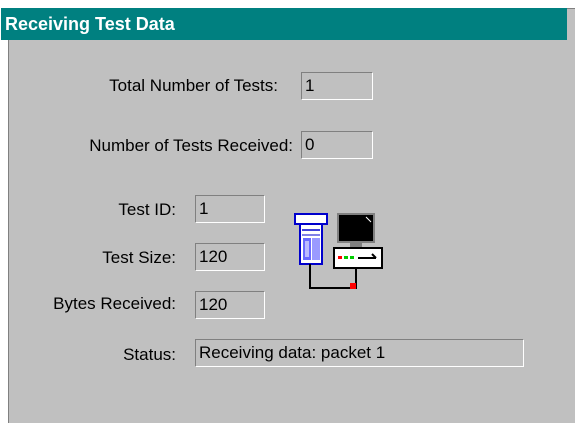 The width and height of the screenshot is (575, 423). What do you see at coordinates (359, 353) in the screenshot?
I see `status-field: Receiving data: packet 1` at bounding box center [359, 353].